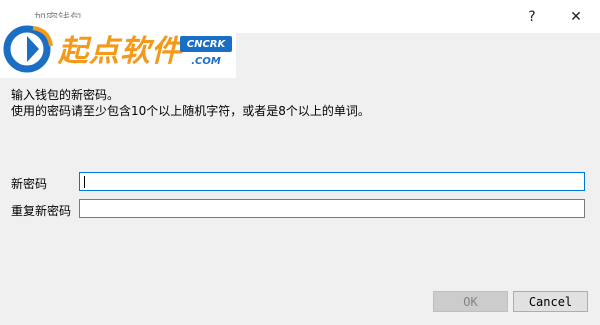 This screenshot has height=325, width=600. I want to click on repeat-passphrase-label: 重复新密码, so click(41, 211).